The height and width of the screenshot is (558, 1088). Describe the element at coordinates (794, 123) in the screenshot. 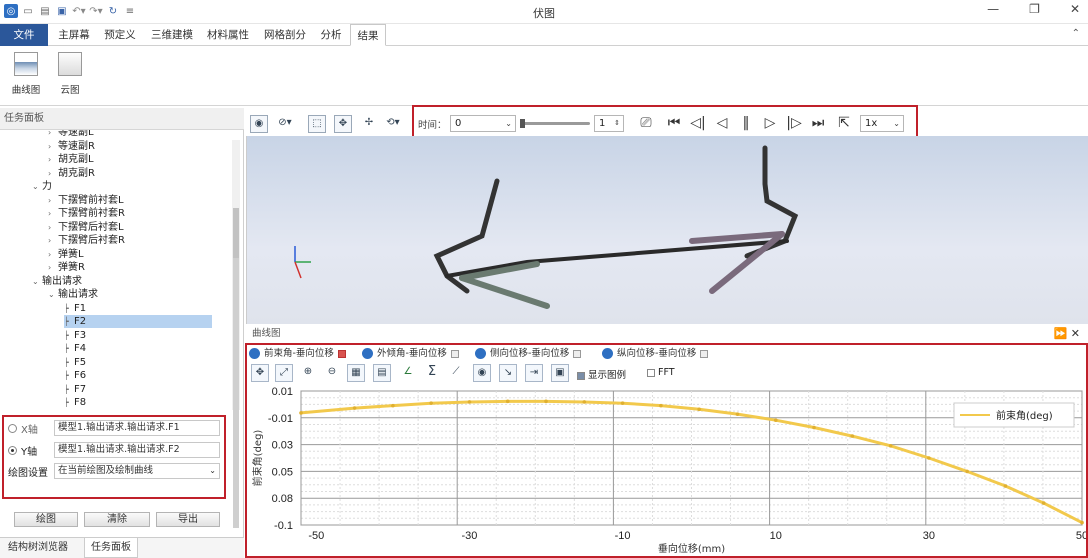

I see `step-forward-icon: |▷` at that location.